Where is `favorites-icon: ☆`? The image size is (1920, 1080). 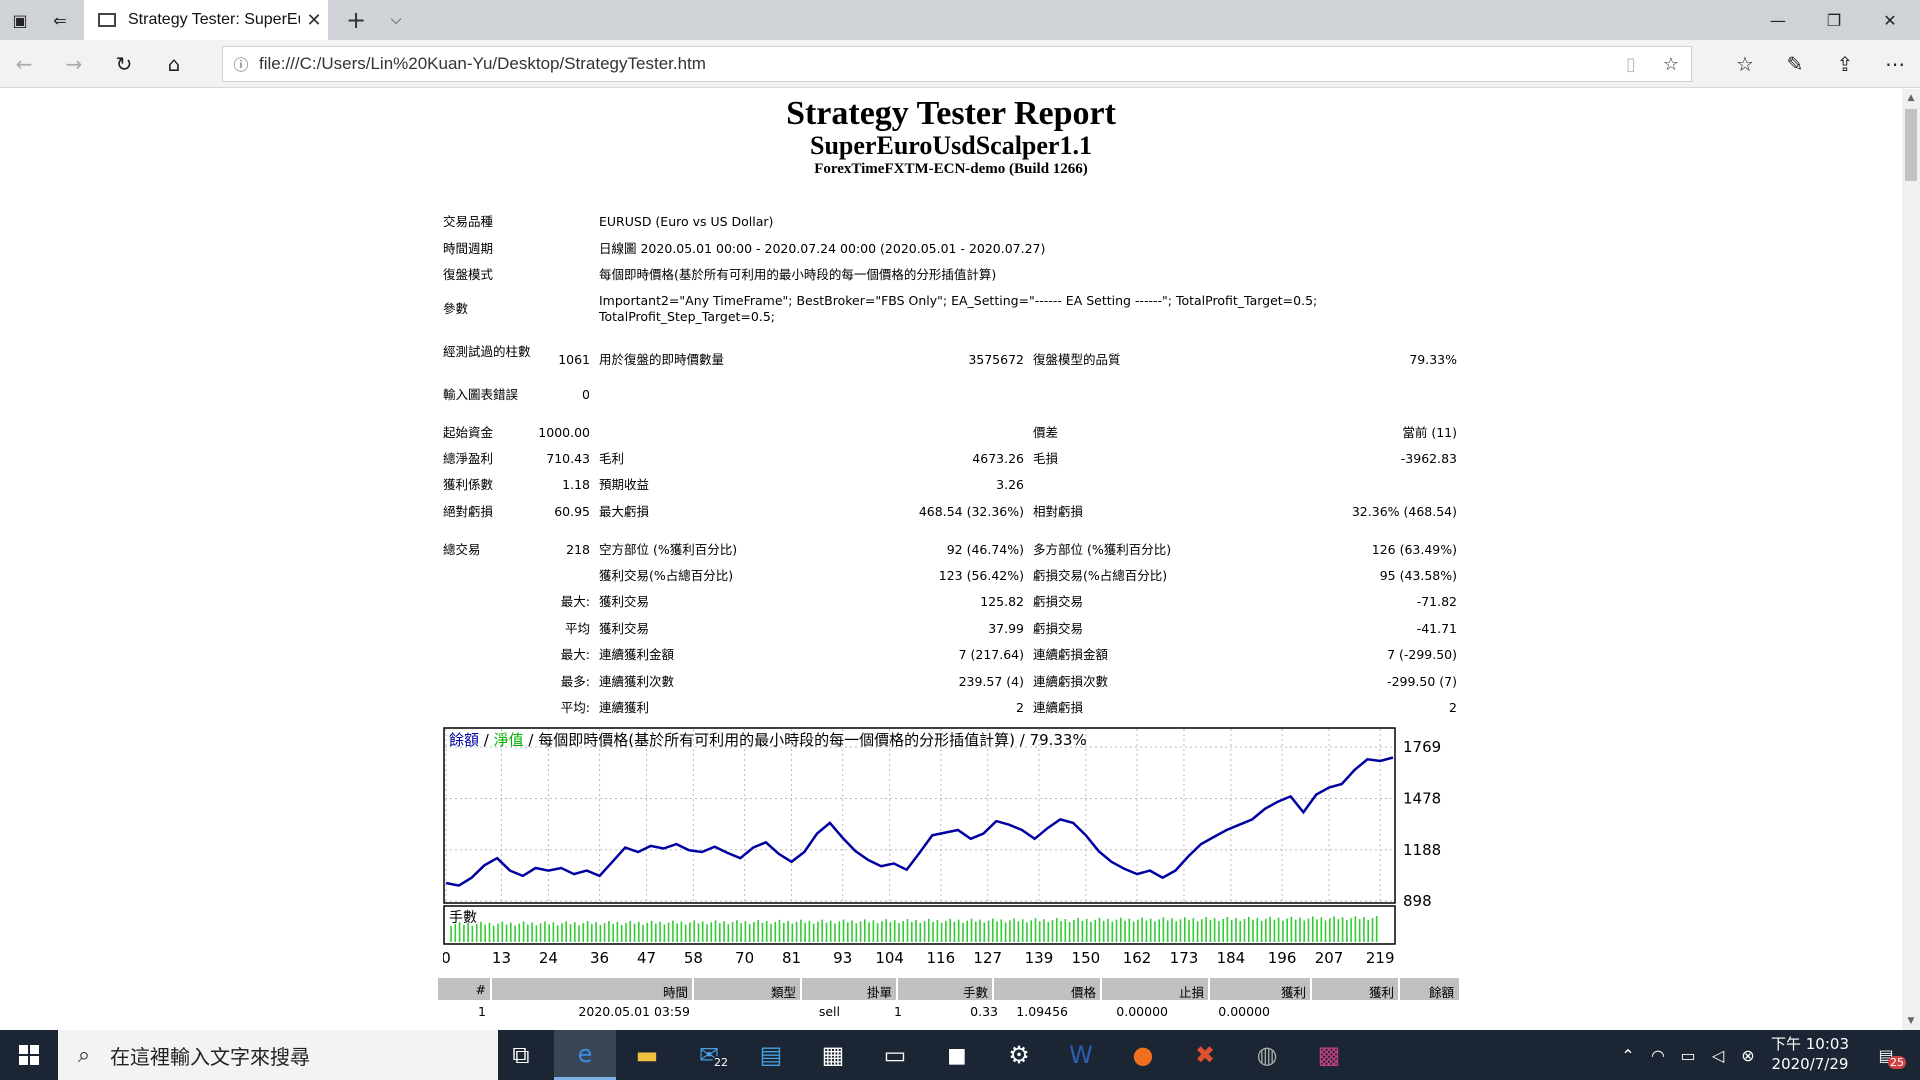 favorites-icon: ☆ is located at coordinates (1745, 64).